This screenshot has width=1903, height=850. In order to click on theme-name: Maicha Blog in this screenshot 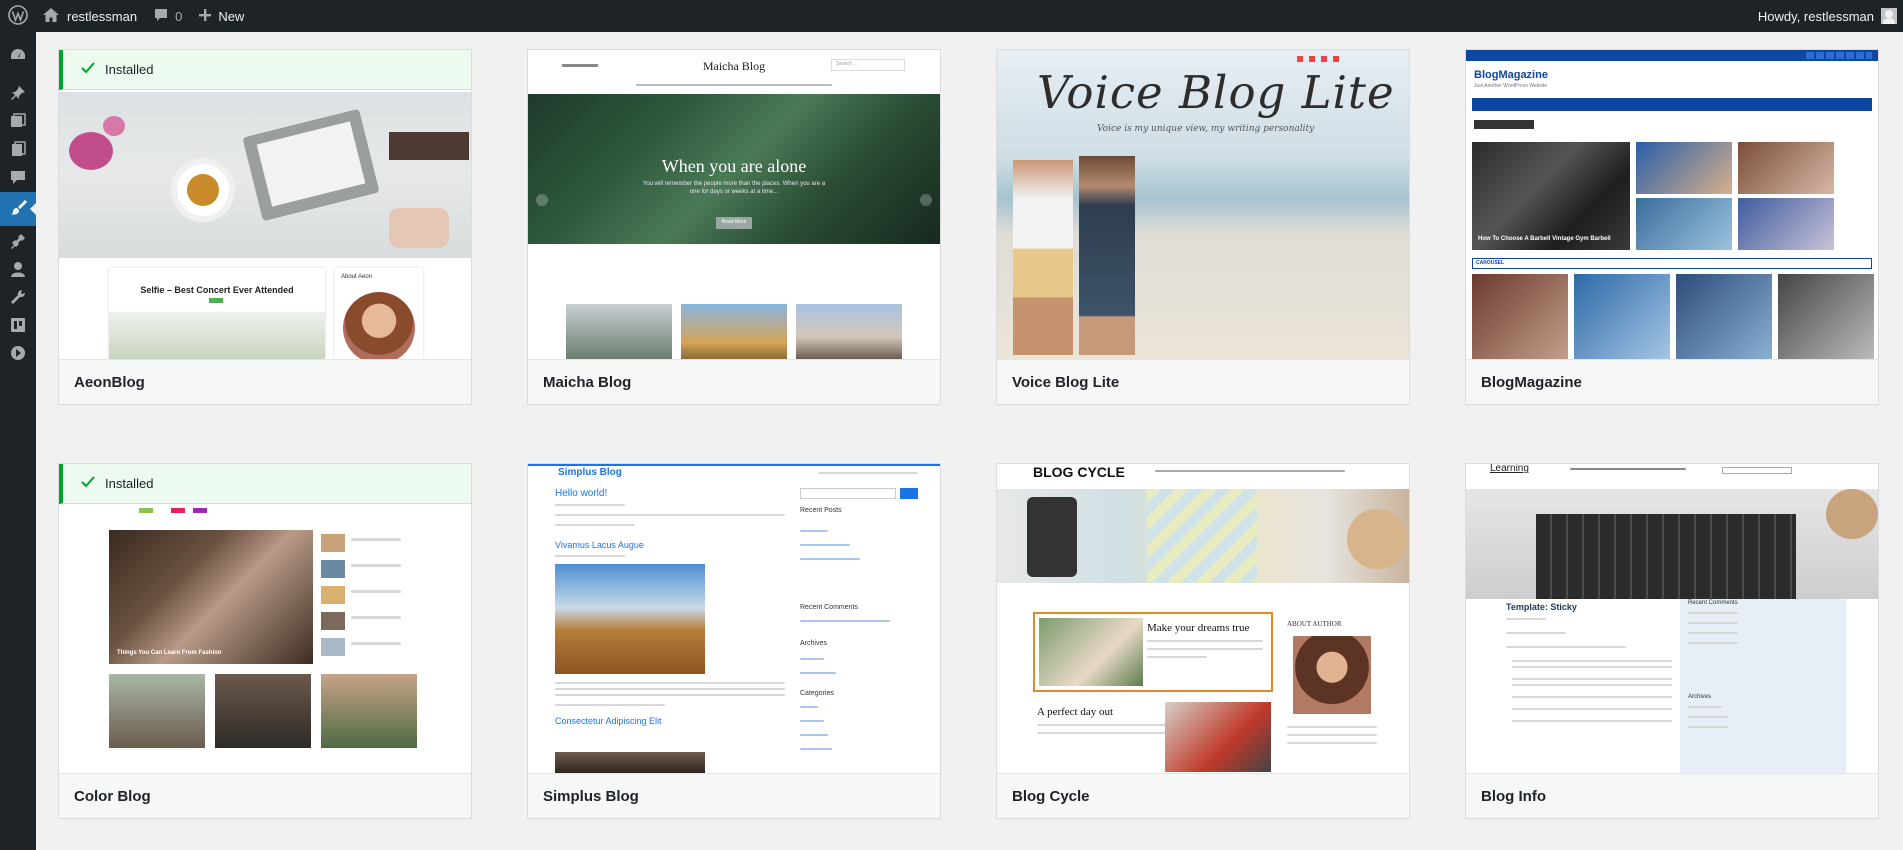, I will do `click(734, 381)`.